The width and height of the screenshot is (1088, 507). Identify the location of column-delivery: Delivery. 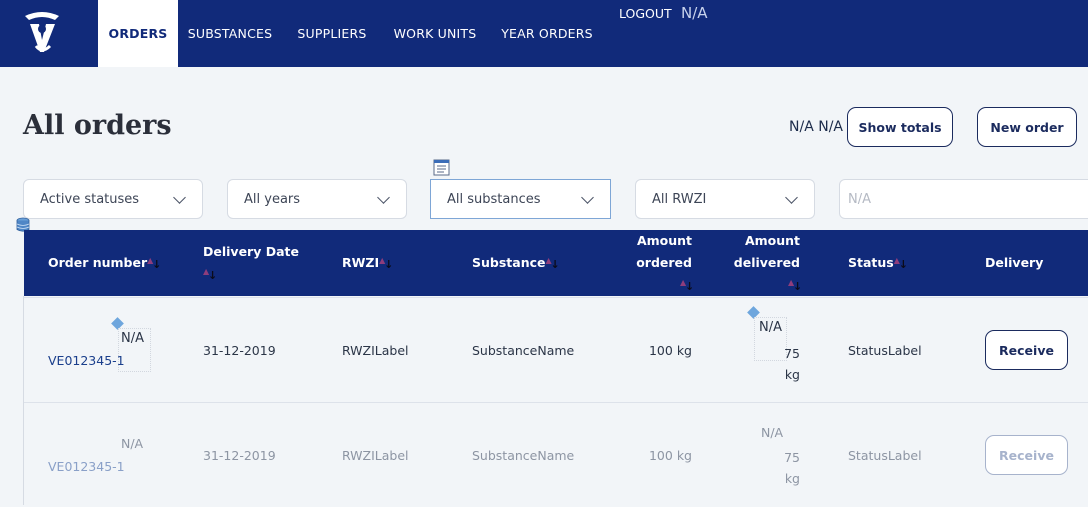
(1014, 262).